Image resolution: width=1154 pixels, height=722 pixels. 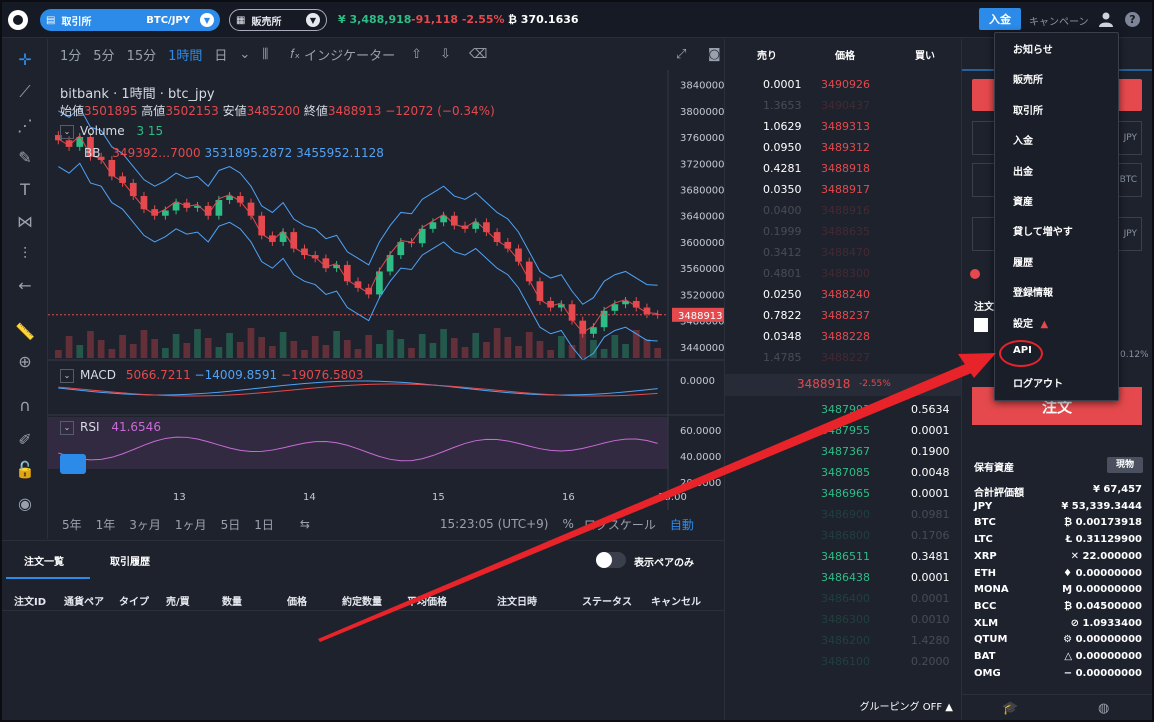 What do you see at coordinates (25, 190) in the screenshot?
I see `text-icon: T` at bounding box center [25, 190].